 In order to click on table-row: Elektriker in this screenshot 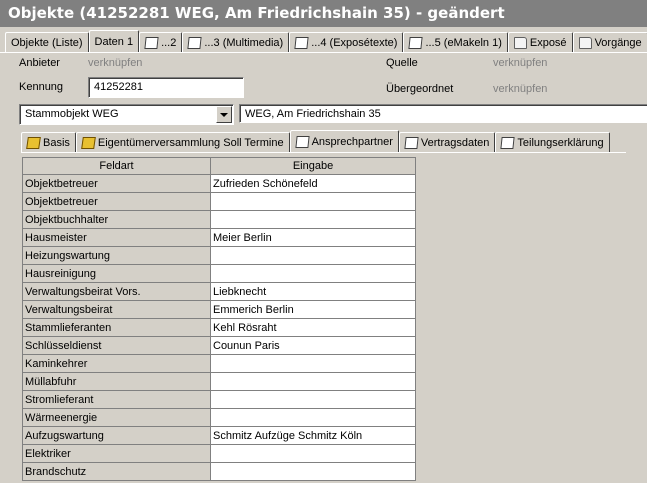, I will do `click(219, 453)`.